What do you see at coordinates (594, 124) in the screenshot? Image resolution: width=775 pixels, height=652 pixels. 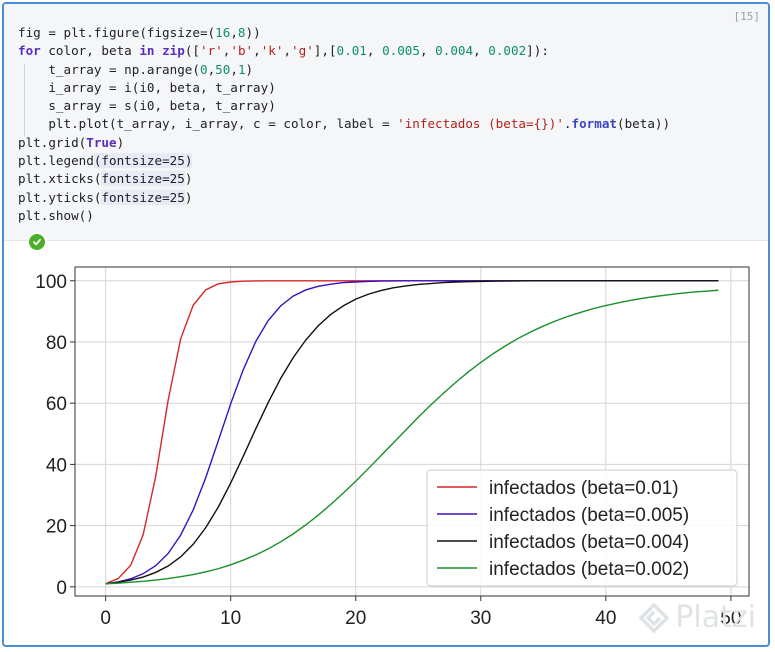 I see `code-token: format` at bounding box center [594, 124].